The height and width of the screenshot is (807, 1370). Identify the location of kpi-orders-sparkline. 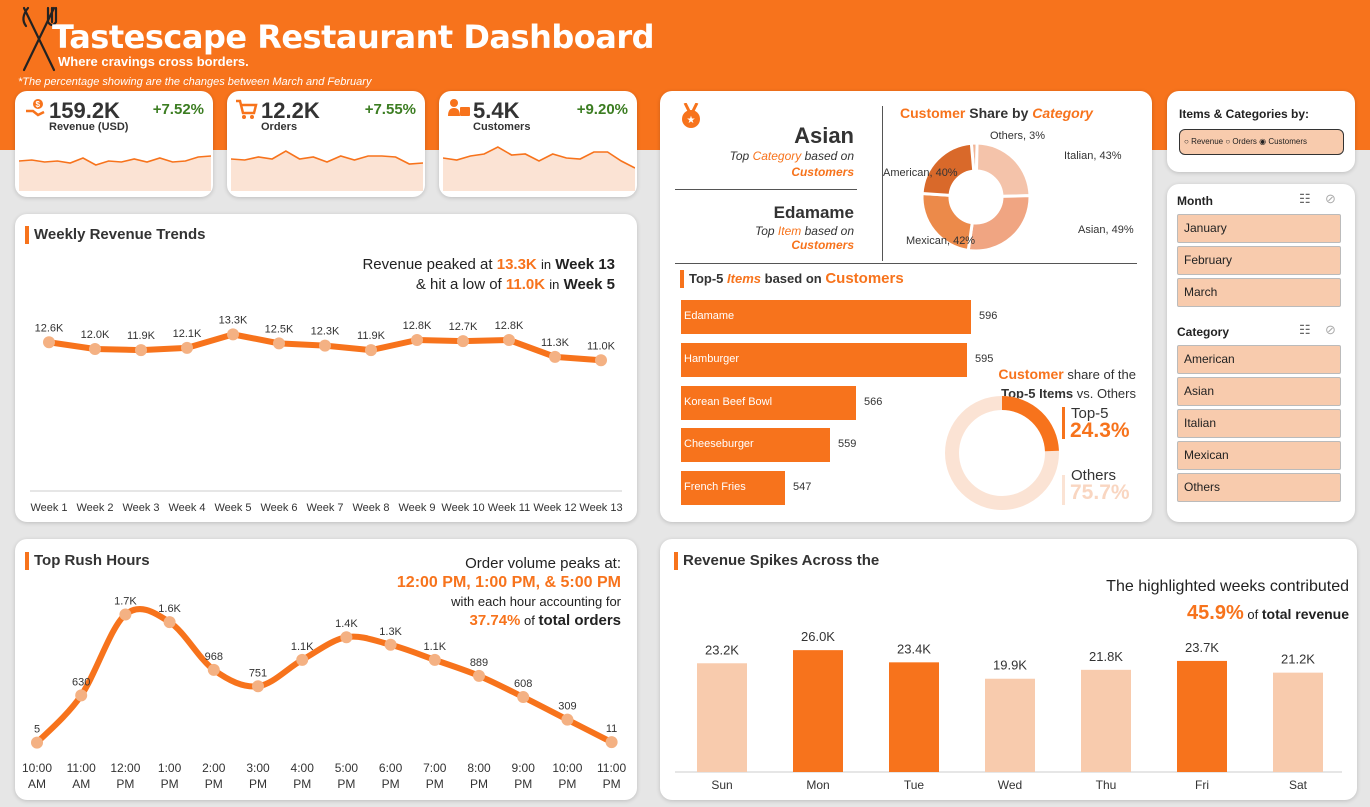
(327, 170).